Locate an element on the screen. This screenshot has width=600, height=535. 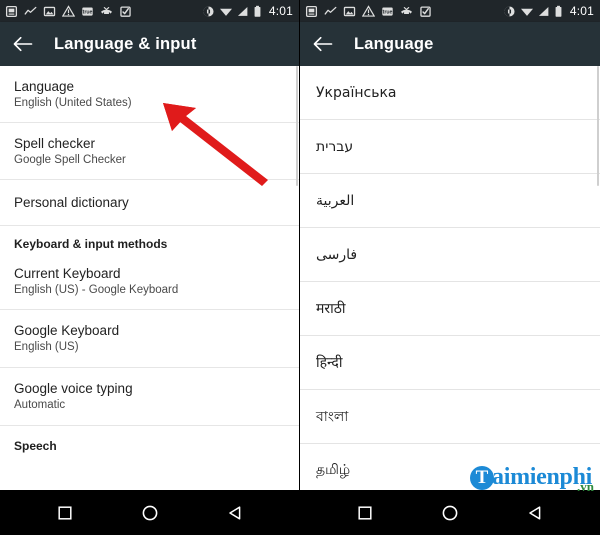
list-item-personal-dictionary: Personal dictionary is located at coordinates (149, 203).